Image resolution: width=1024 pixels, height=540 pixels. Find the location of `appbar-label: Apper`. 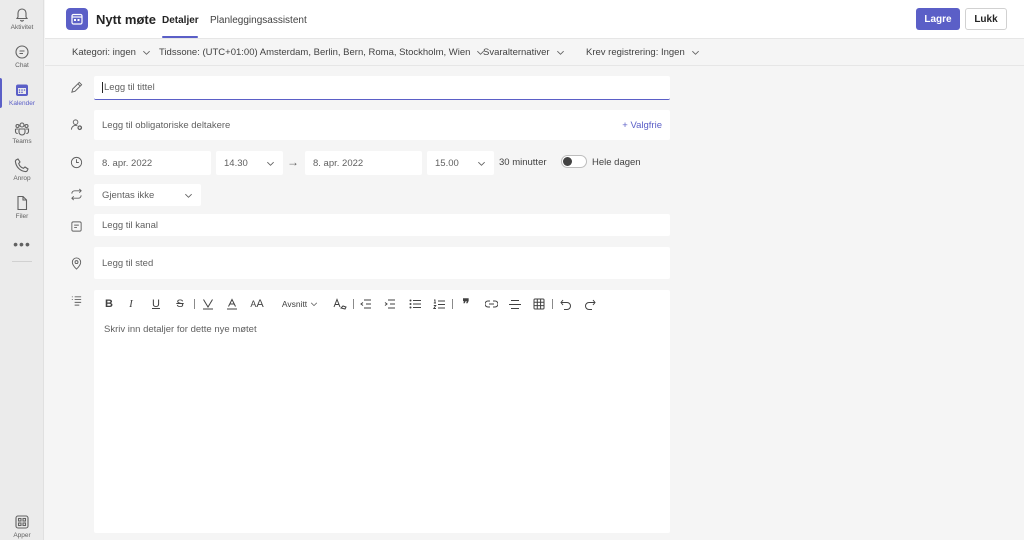

appbar-label: Apper is located at coordinates (22, 535).